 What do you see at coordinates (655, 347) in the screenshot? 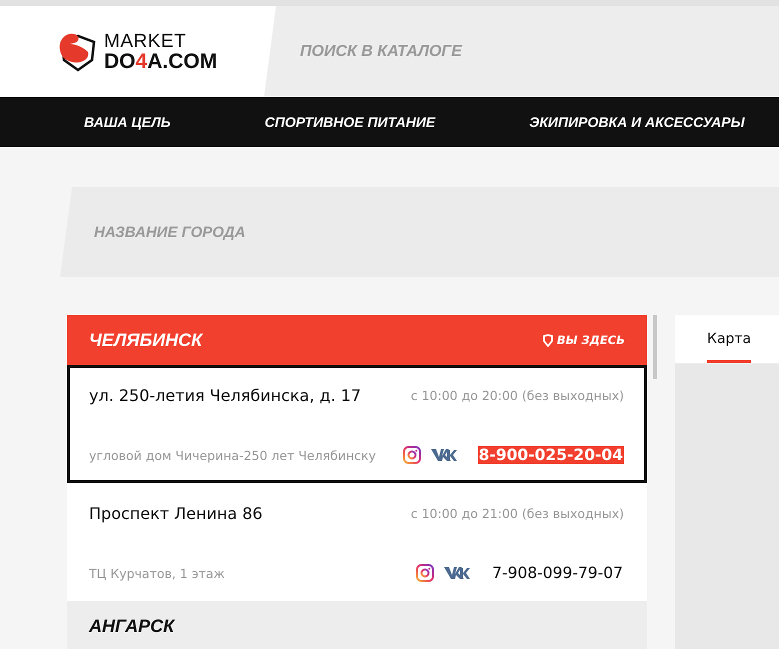
I see `scrollbar` at bounding box center [655, 347].